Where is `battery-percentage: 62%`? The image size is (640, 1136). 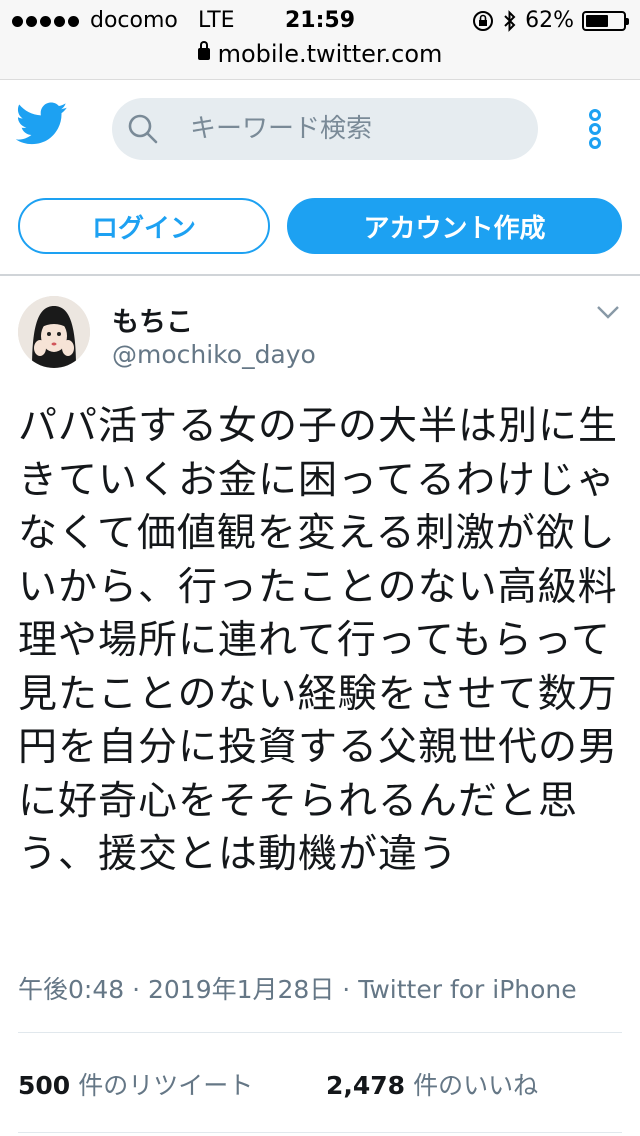
battery-percentage: 62% is located at coordinates (549, 20).